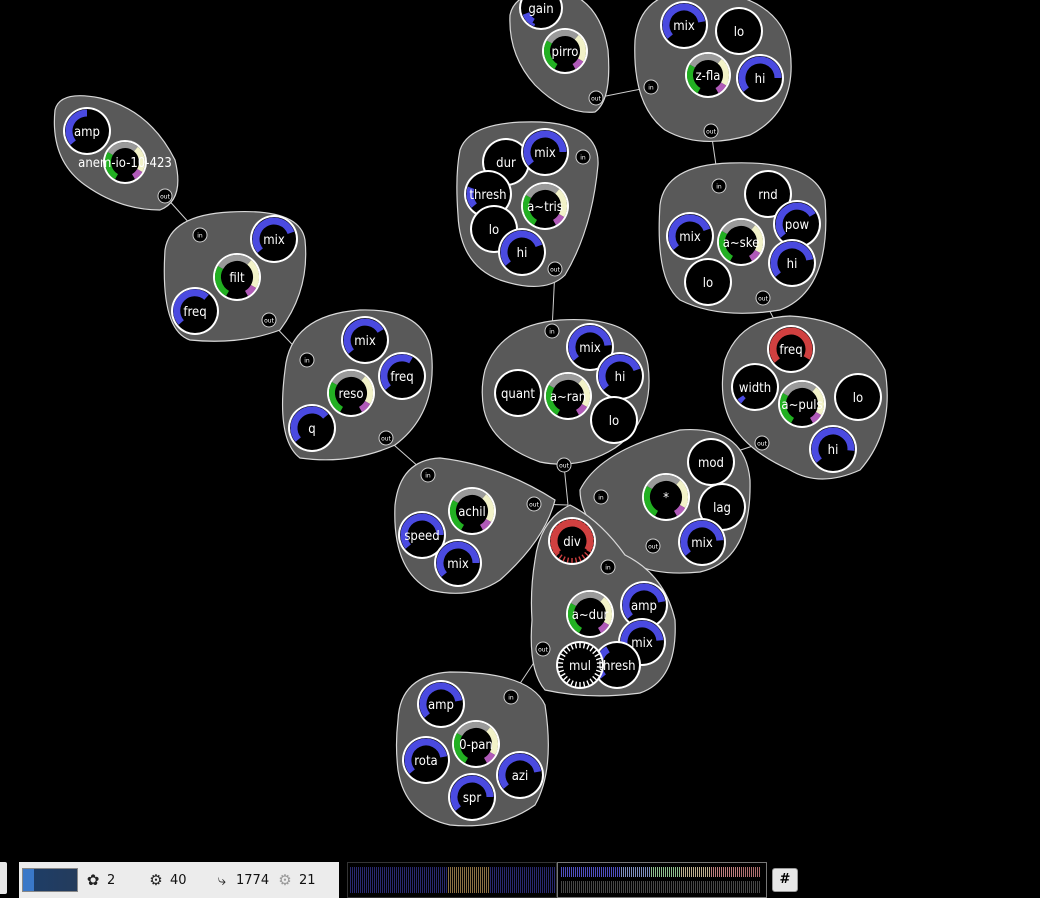  What do you see at coordinates (552, 331) in the screenshot?
I see `jack-in-13: in` at bounding box center [552, 331].